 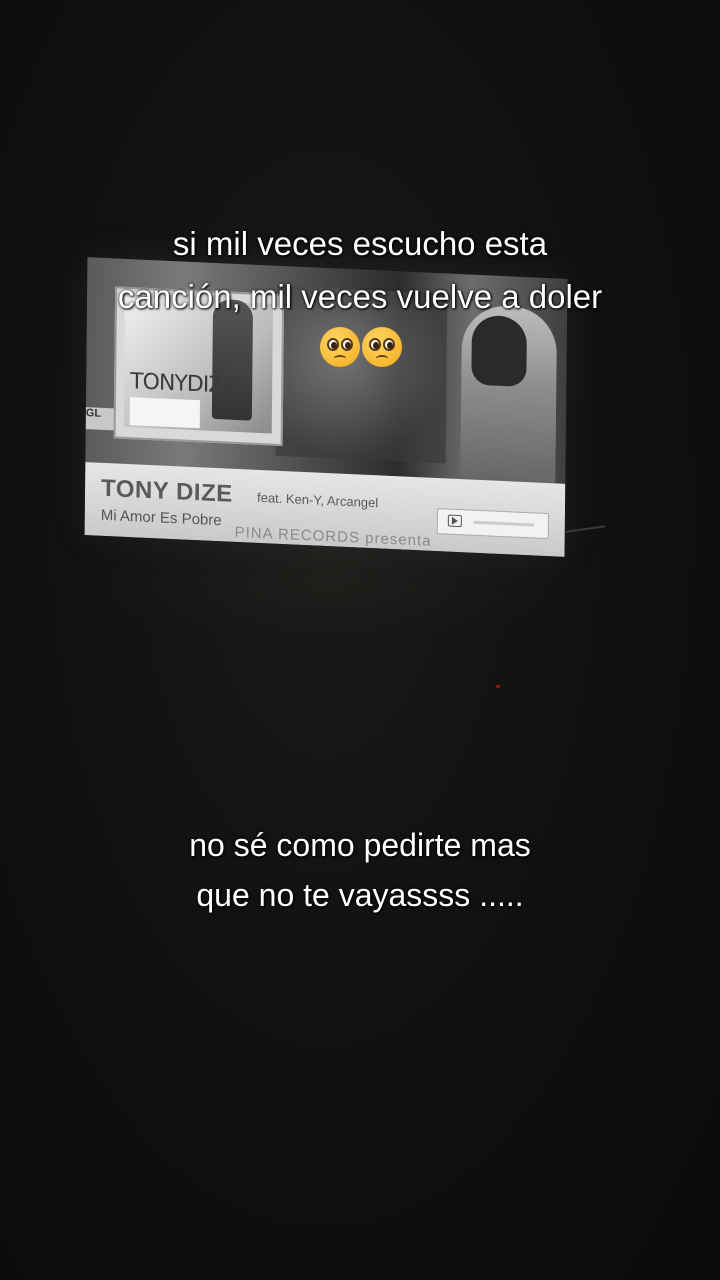 What do you see at coordinates (99, 419) in the screenshot?
I see `left-strip-text: GL` at bounding box center [99, 419].